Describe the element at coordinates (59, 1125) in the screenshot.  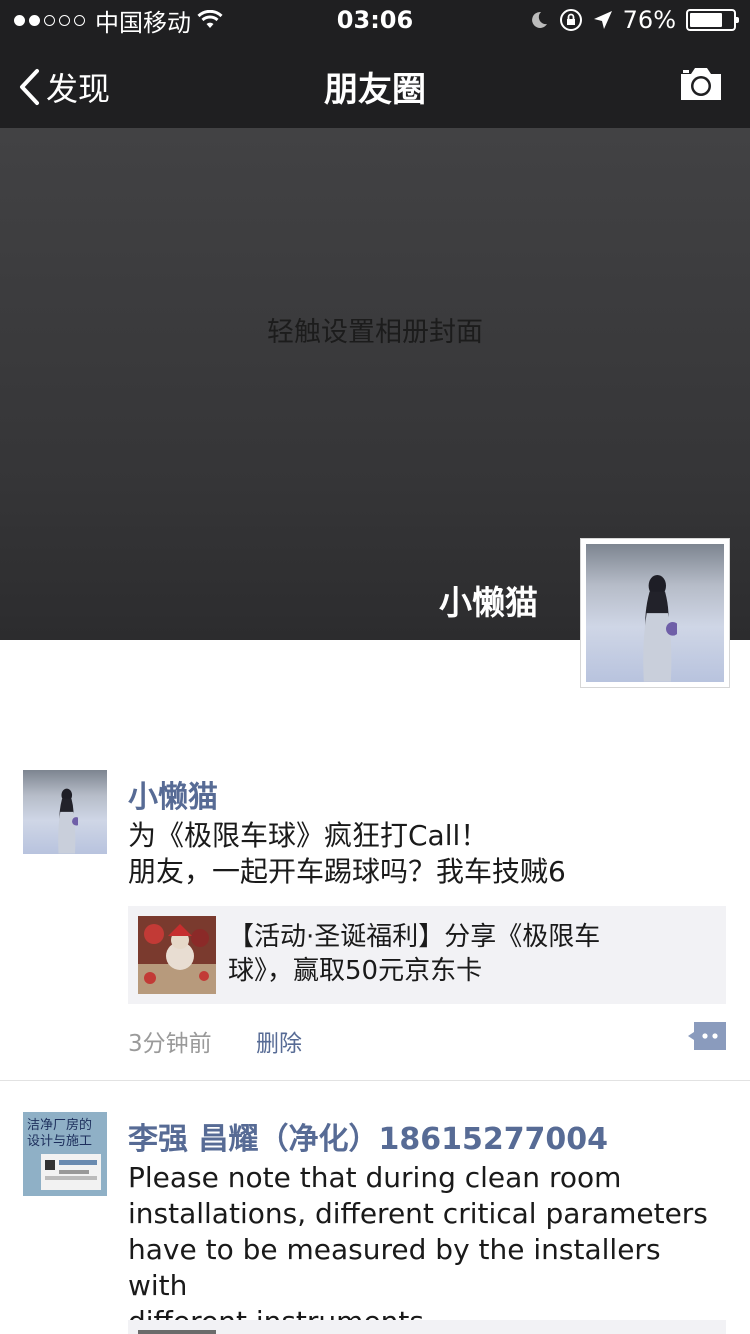
I see `avatar-caption: 洁净厂房的` at that location.